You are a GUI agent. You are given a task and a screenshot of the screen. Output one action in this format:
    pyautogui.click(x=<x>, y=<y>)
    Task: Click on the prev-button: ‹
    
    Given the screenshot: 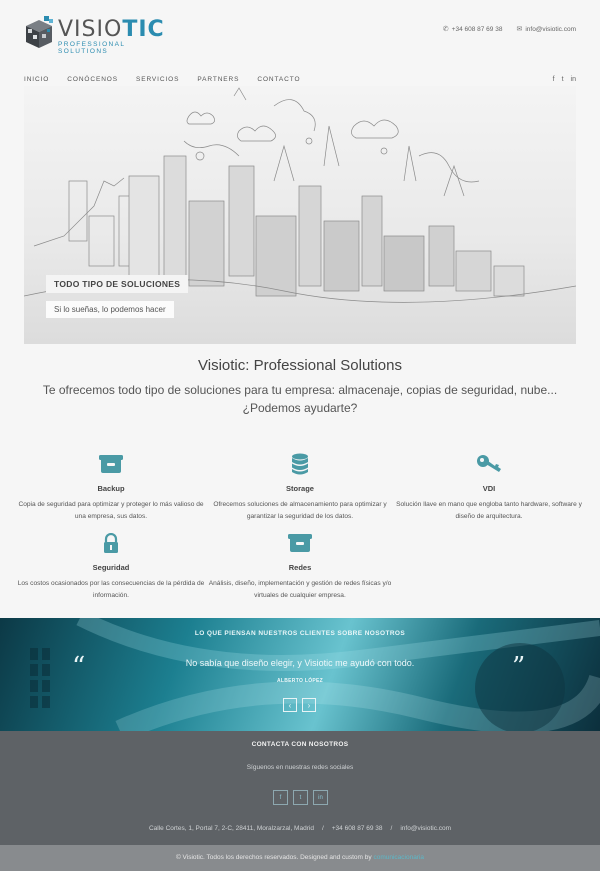 What is the action you would take?
    pyautogui.click(x=290, y=705)
    